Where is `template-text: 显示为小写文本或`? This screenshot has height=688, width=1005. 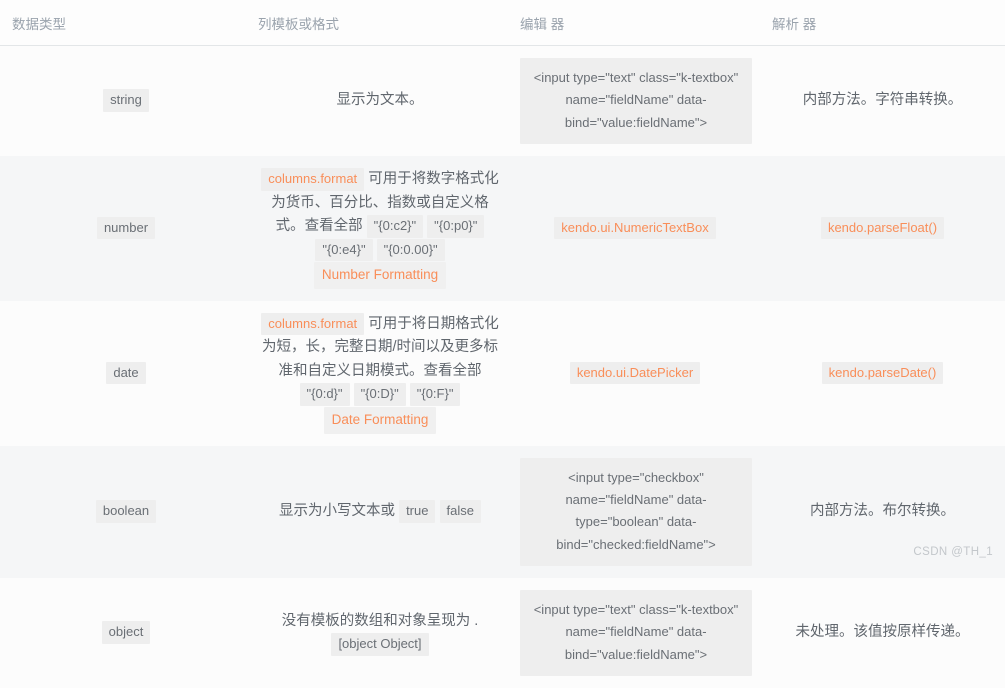
template-text: 显示为小写文本或 is located at coordinates (339, 511).